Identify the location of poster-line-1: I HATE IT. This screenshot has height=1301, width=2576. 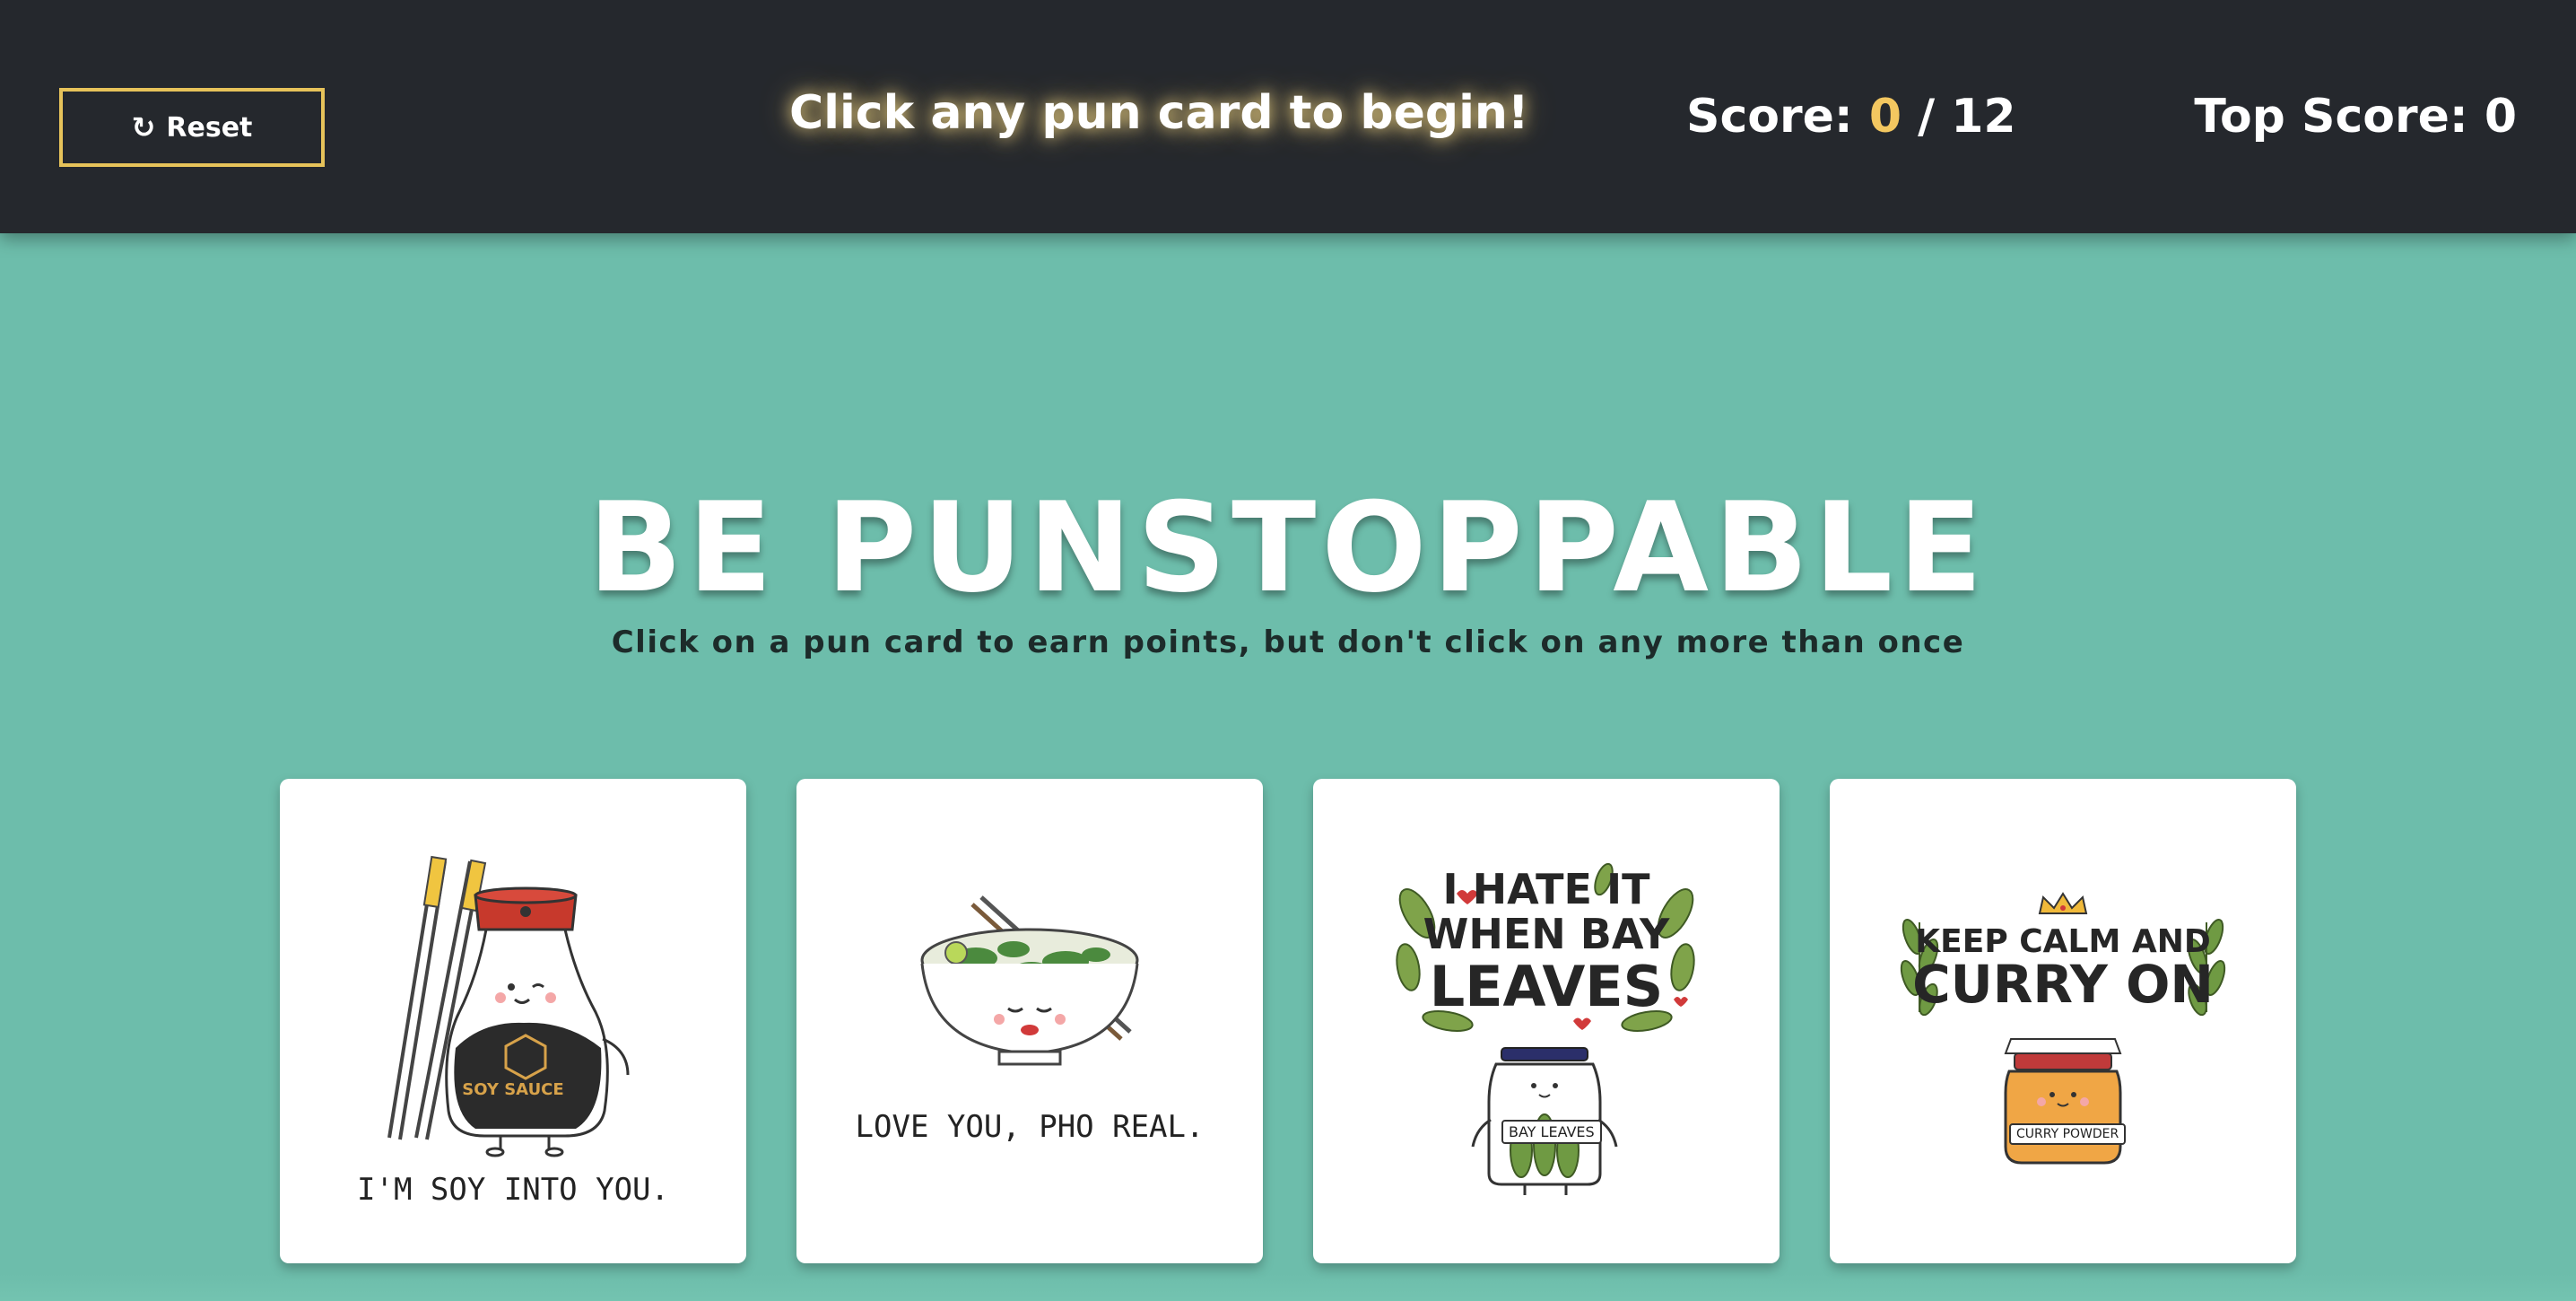
(1546, 889).